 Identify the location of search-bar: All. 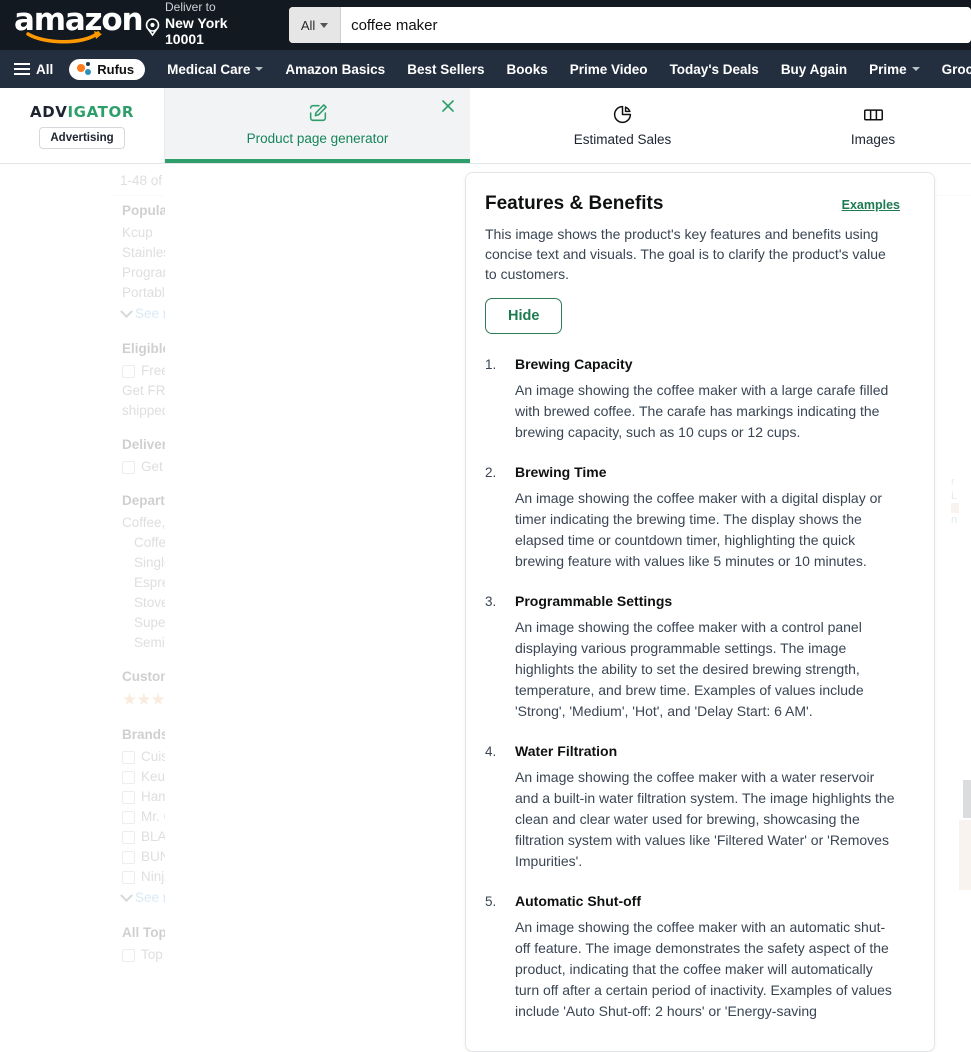
(630, 25).